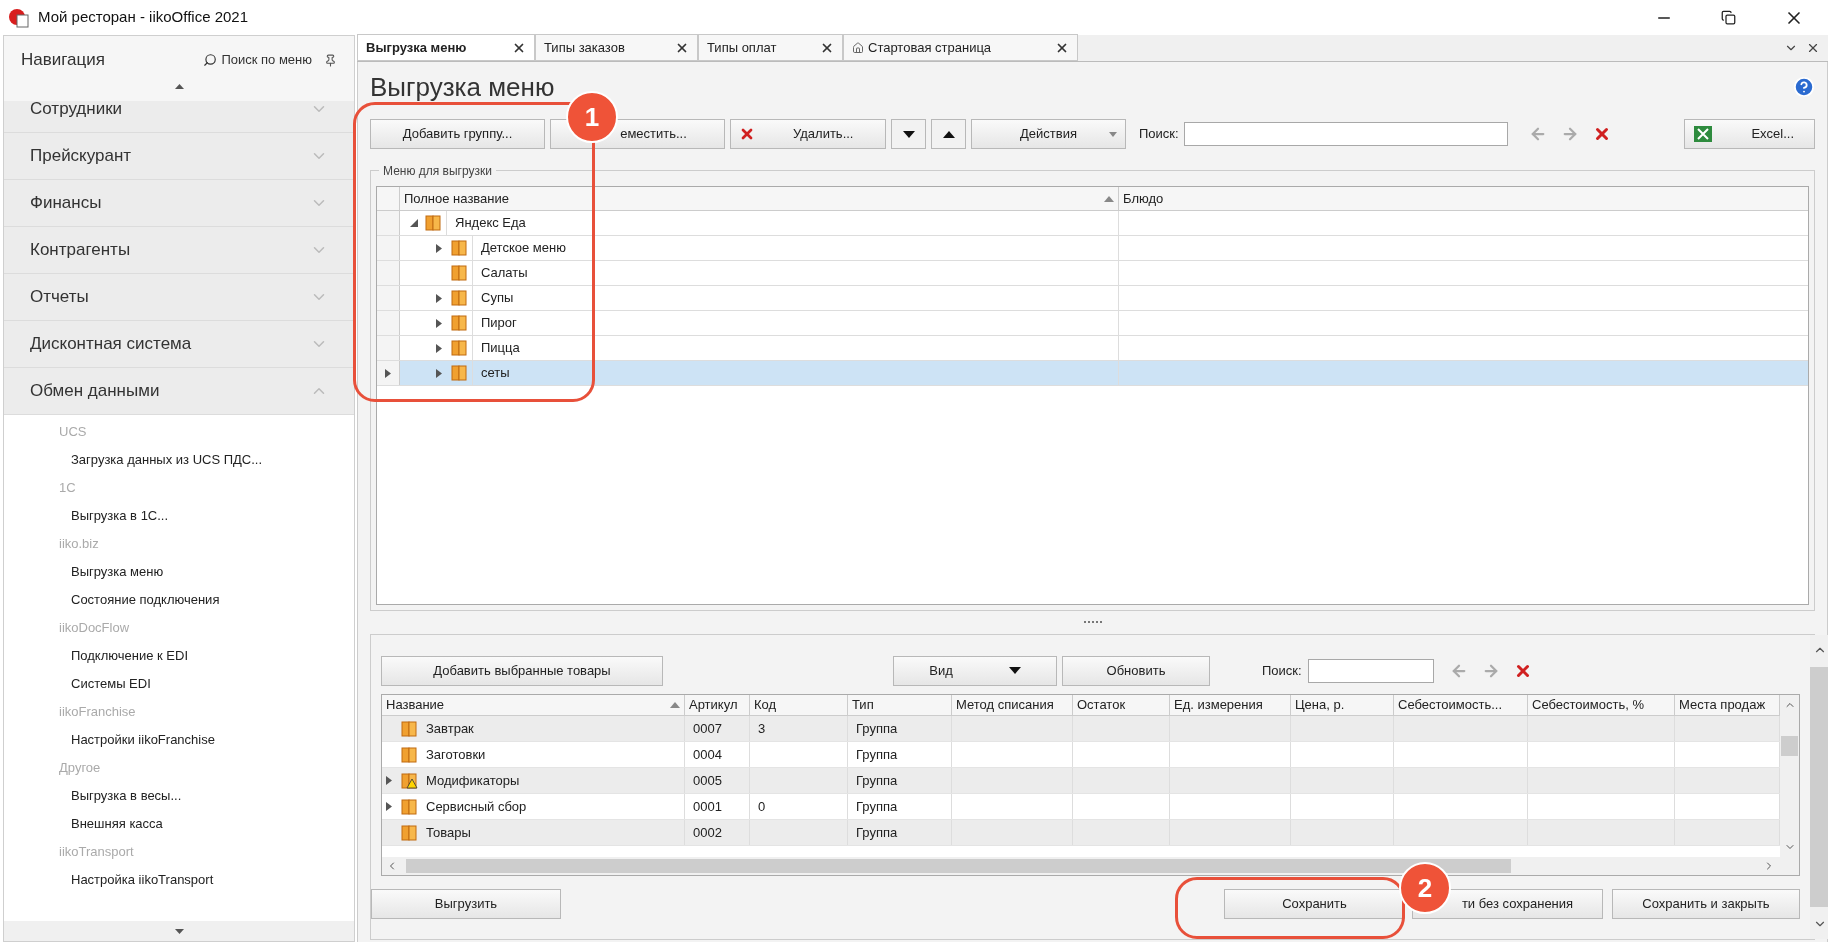 The image size is (1828, 942). I want to click on restore-icon, so click(1728, 17).